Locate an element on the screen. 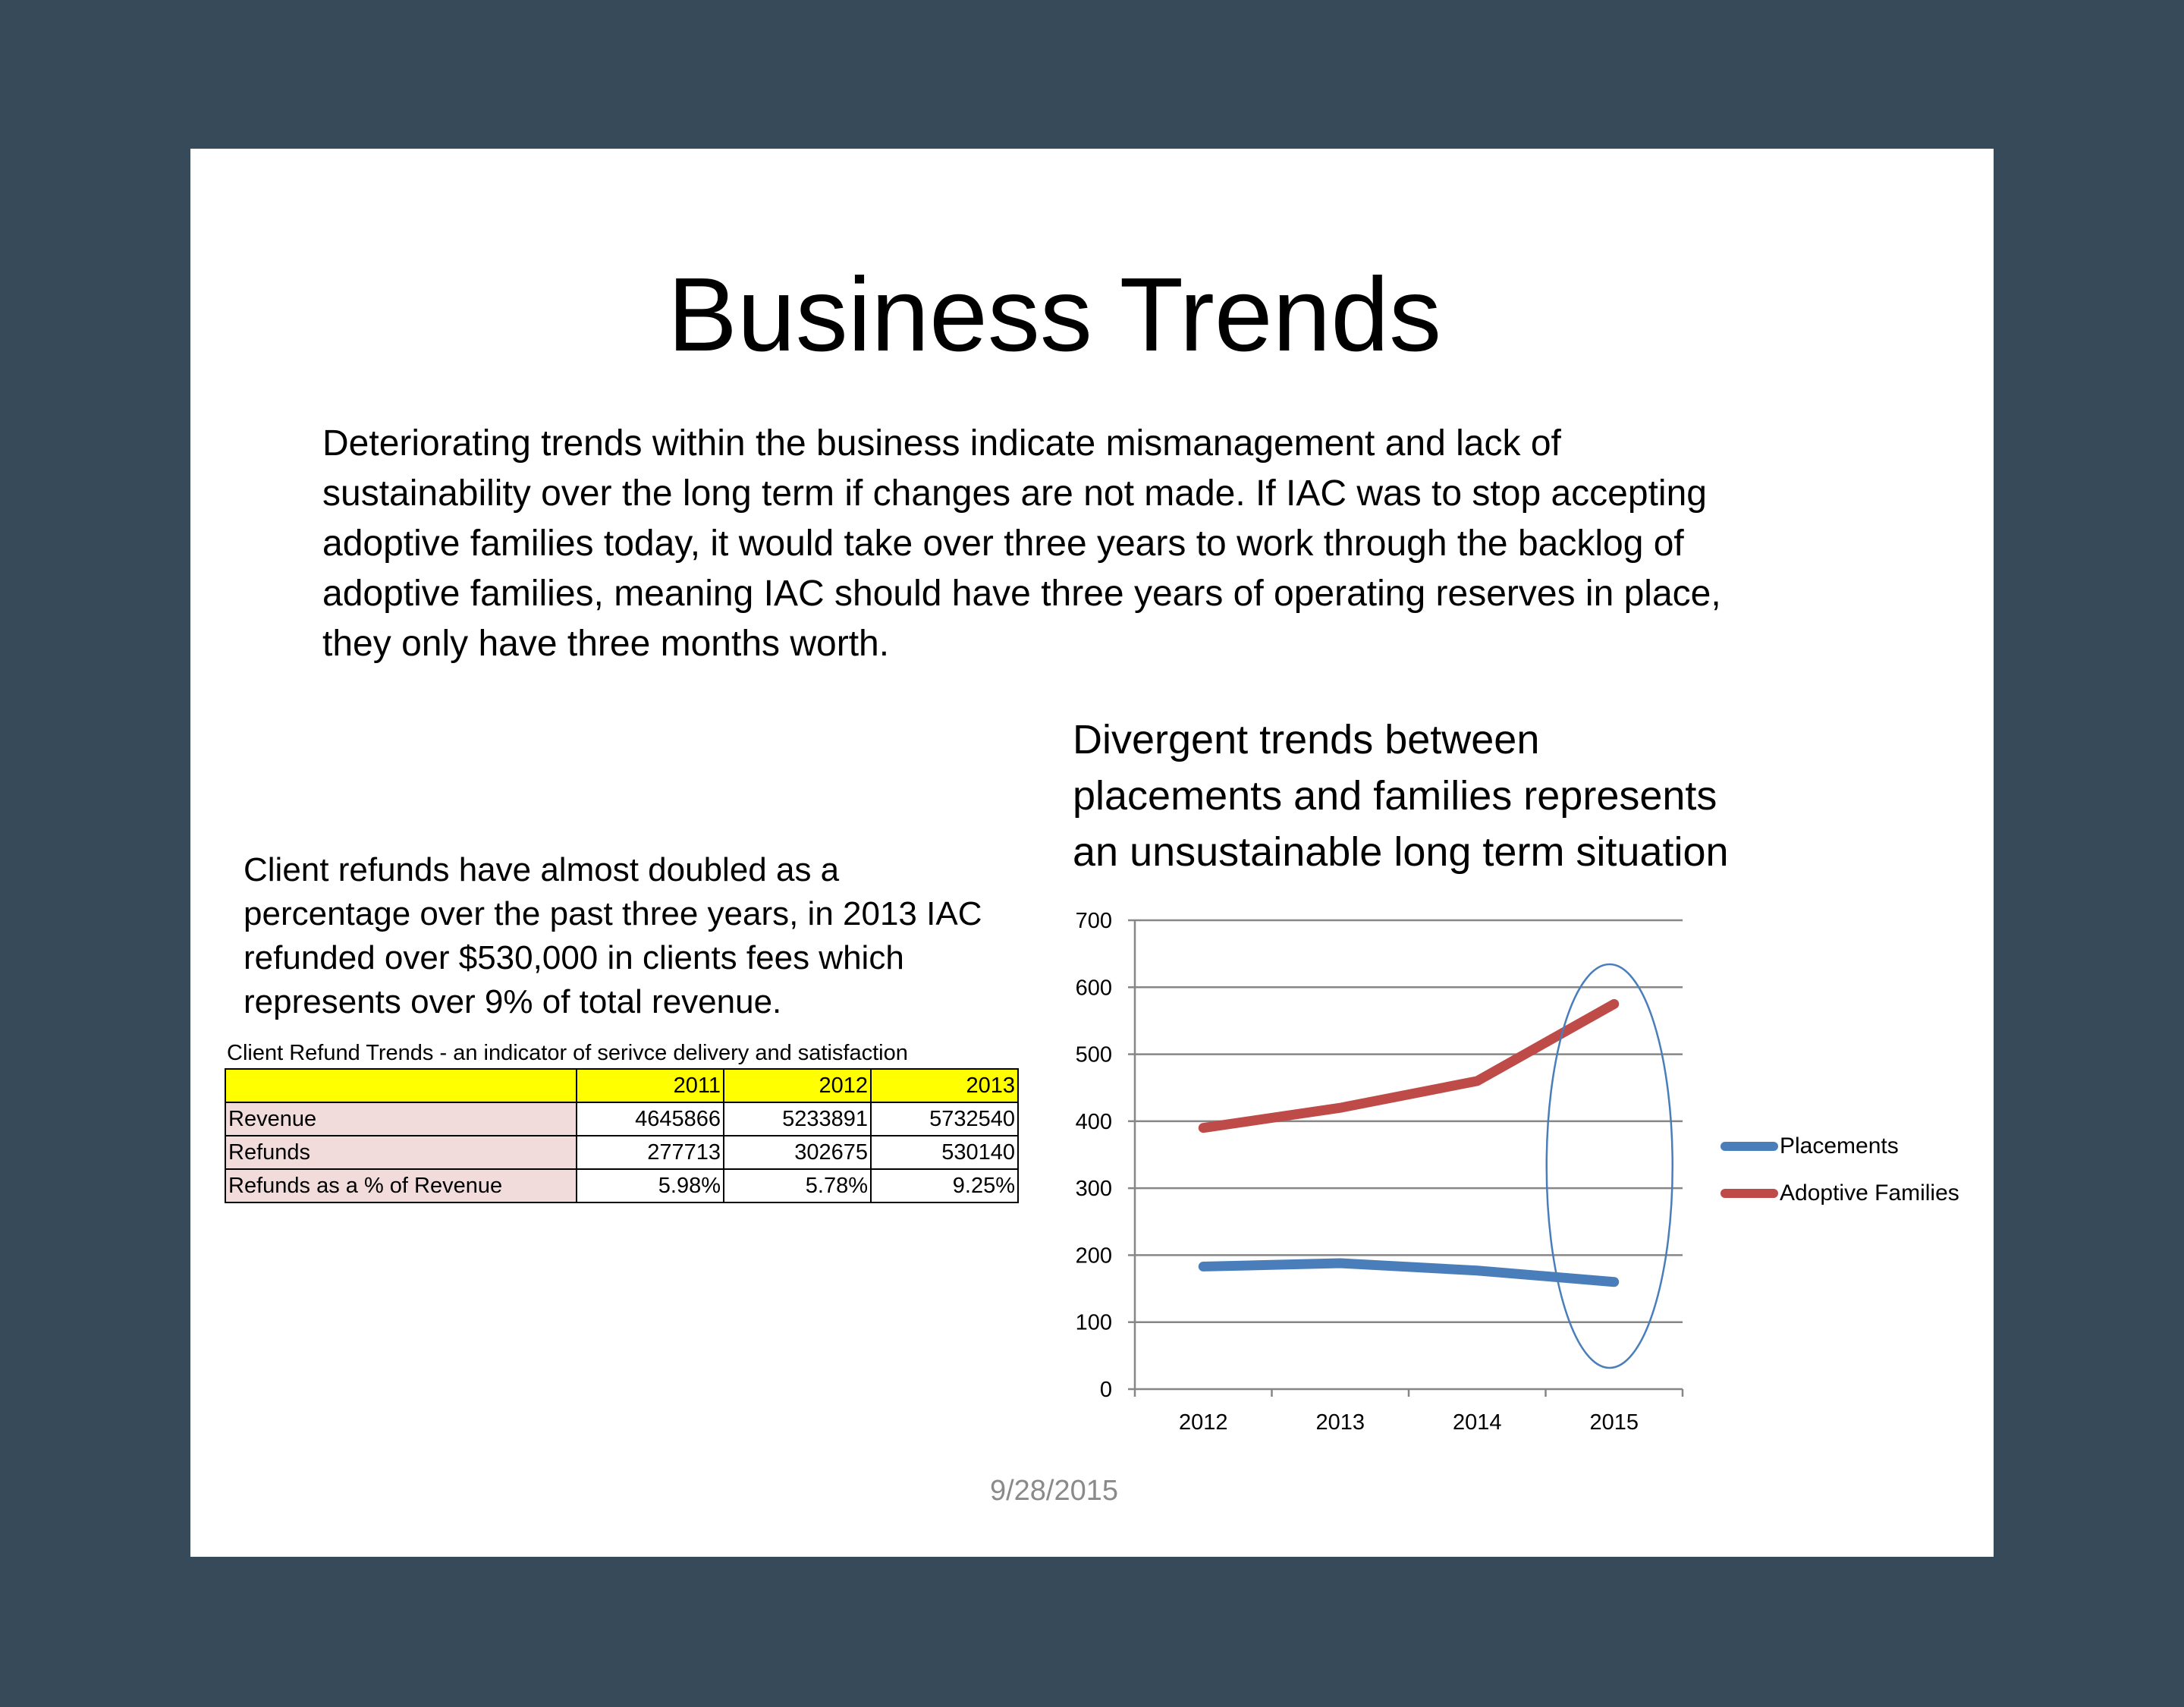  legend-label: Placements is located at coordinates (1839, 1145).